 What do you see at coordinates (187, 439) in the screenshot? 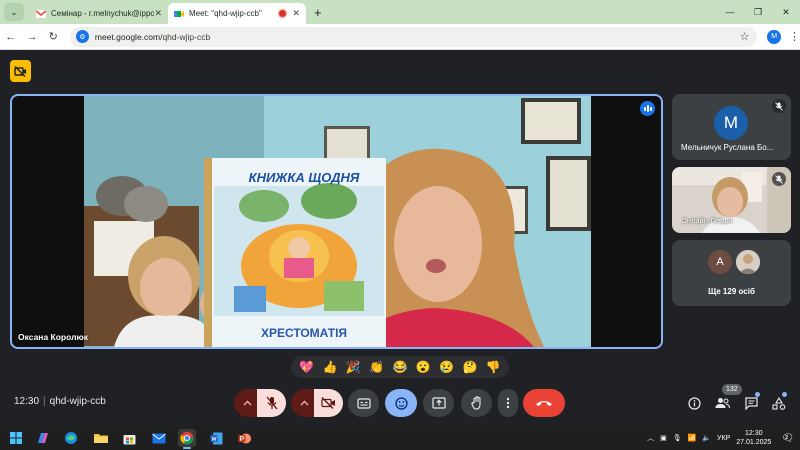
I see `chrome-taskbar-icon` at bounding box center [187, 439].